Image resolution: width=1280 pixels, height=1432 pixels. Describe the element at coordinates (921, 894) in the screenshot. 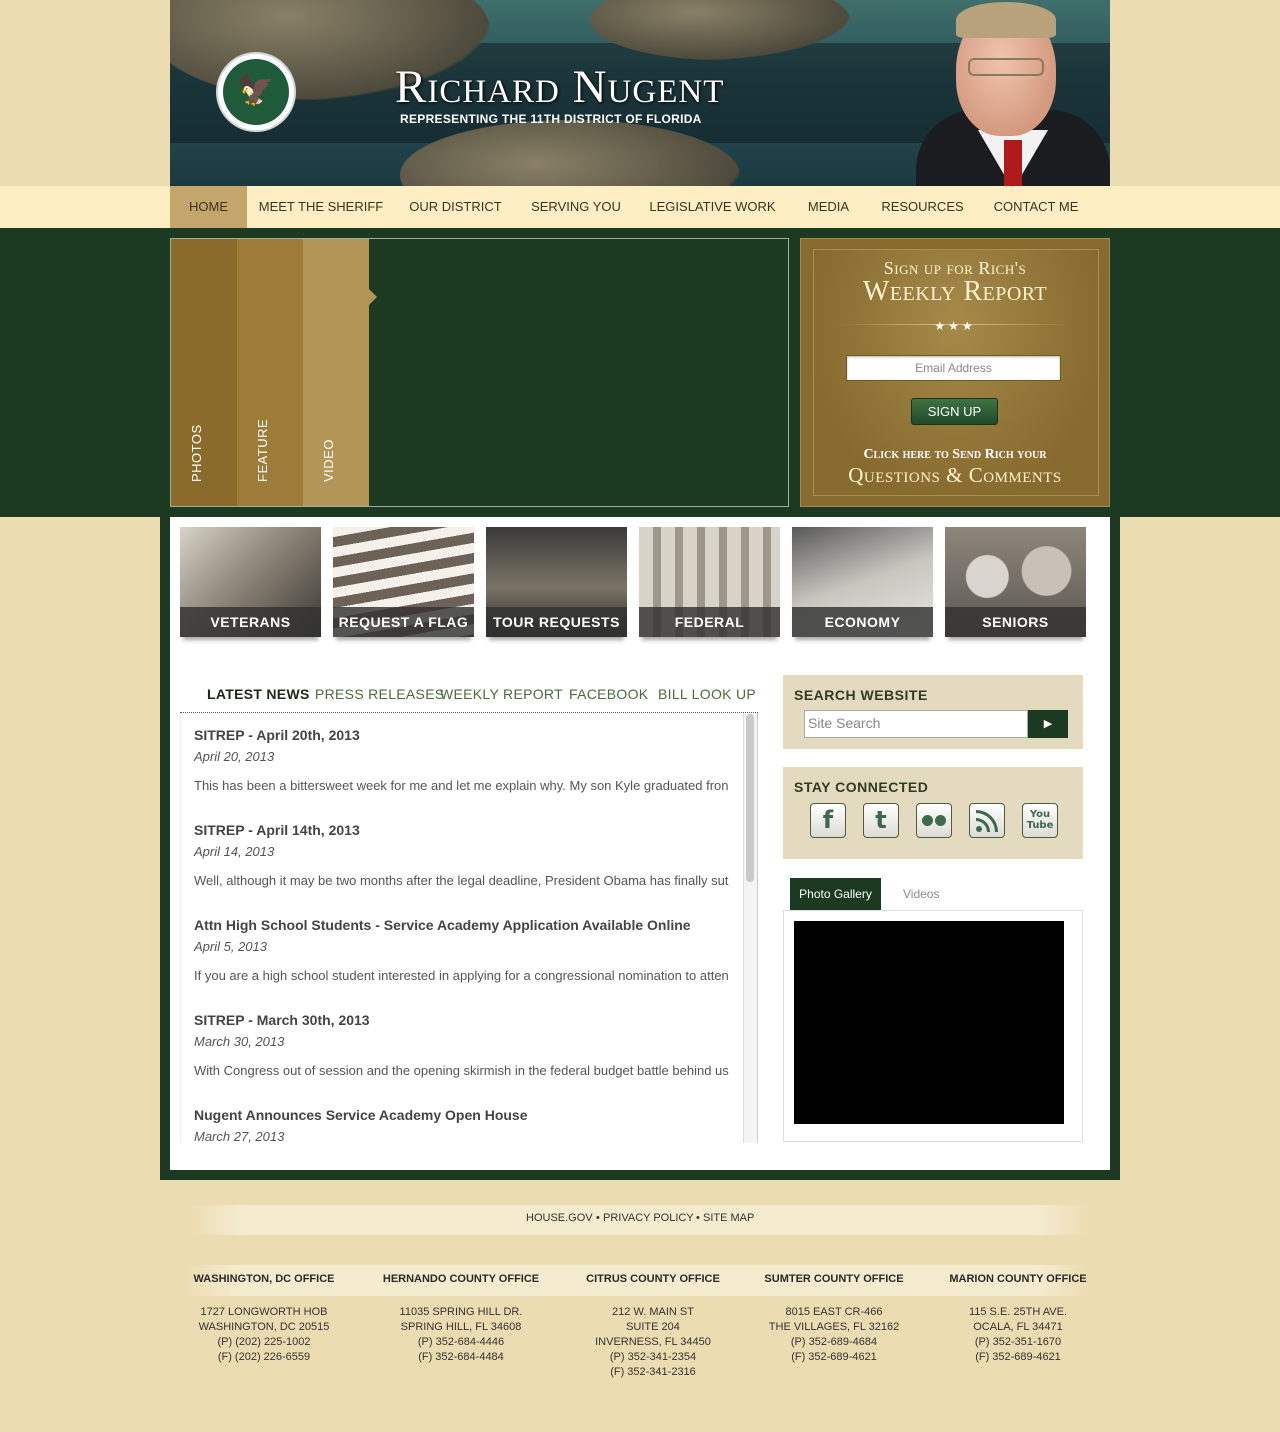

I see `tab-videos: Videos` at that location.